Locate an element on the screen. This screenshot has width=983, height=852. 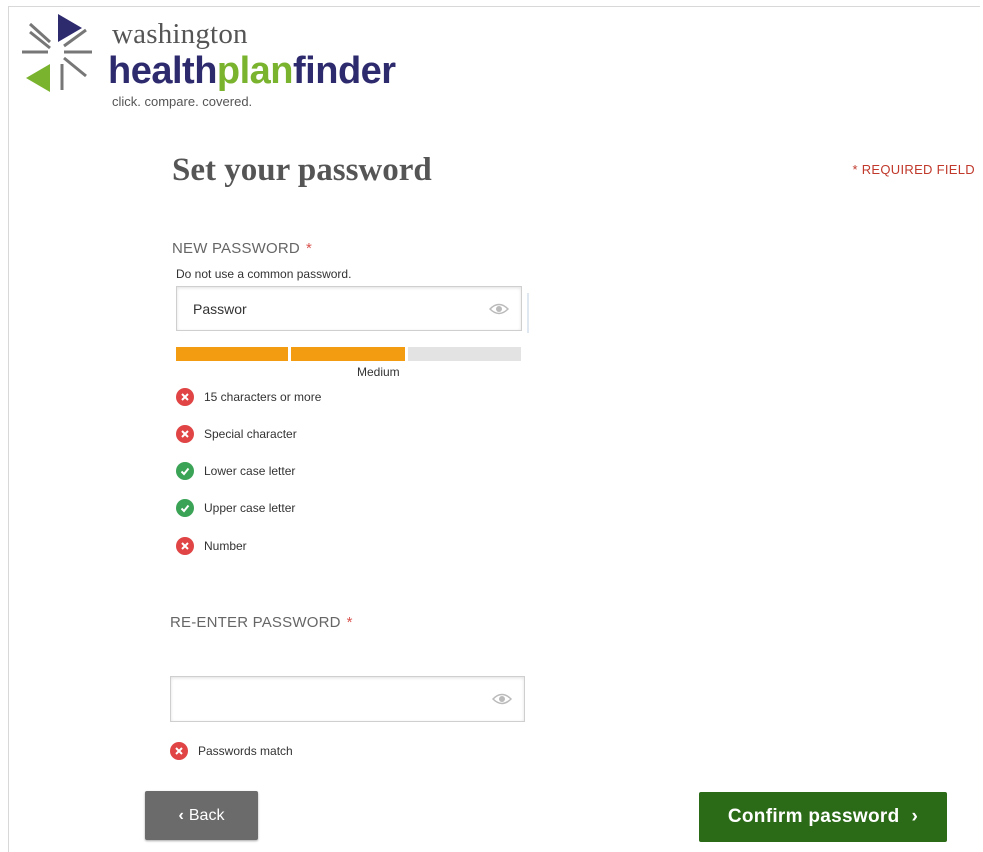
brand-name-part: finder is located at coordinates (344, 71).